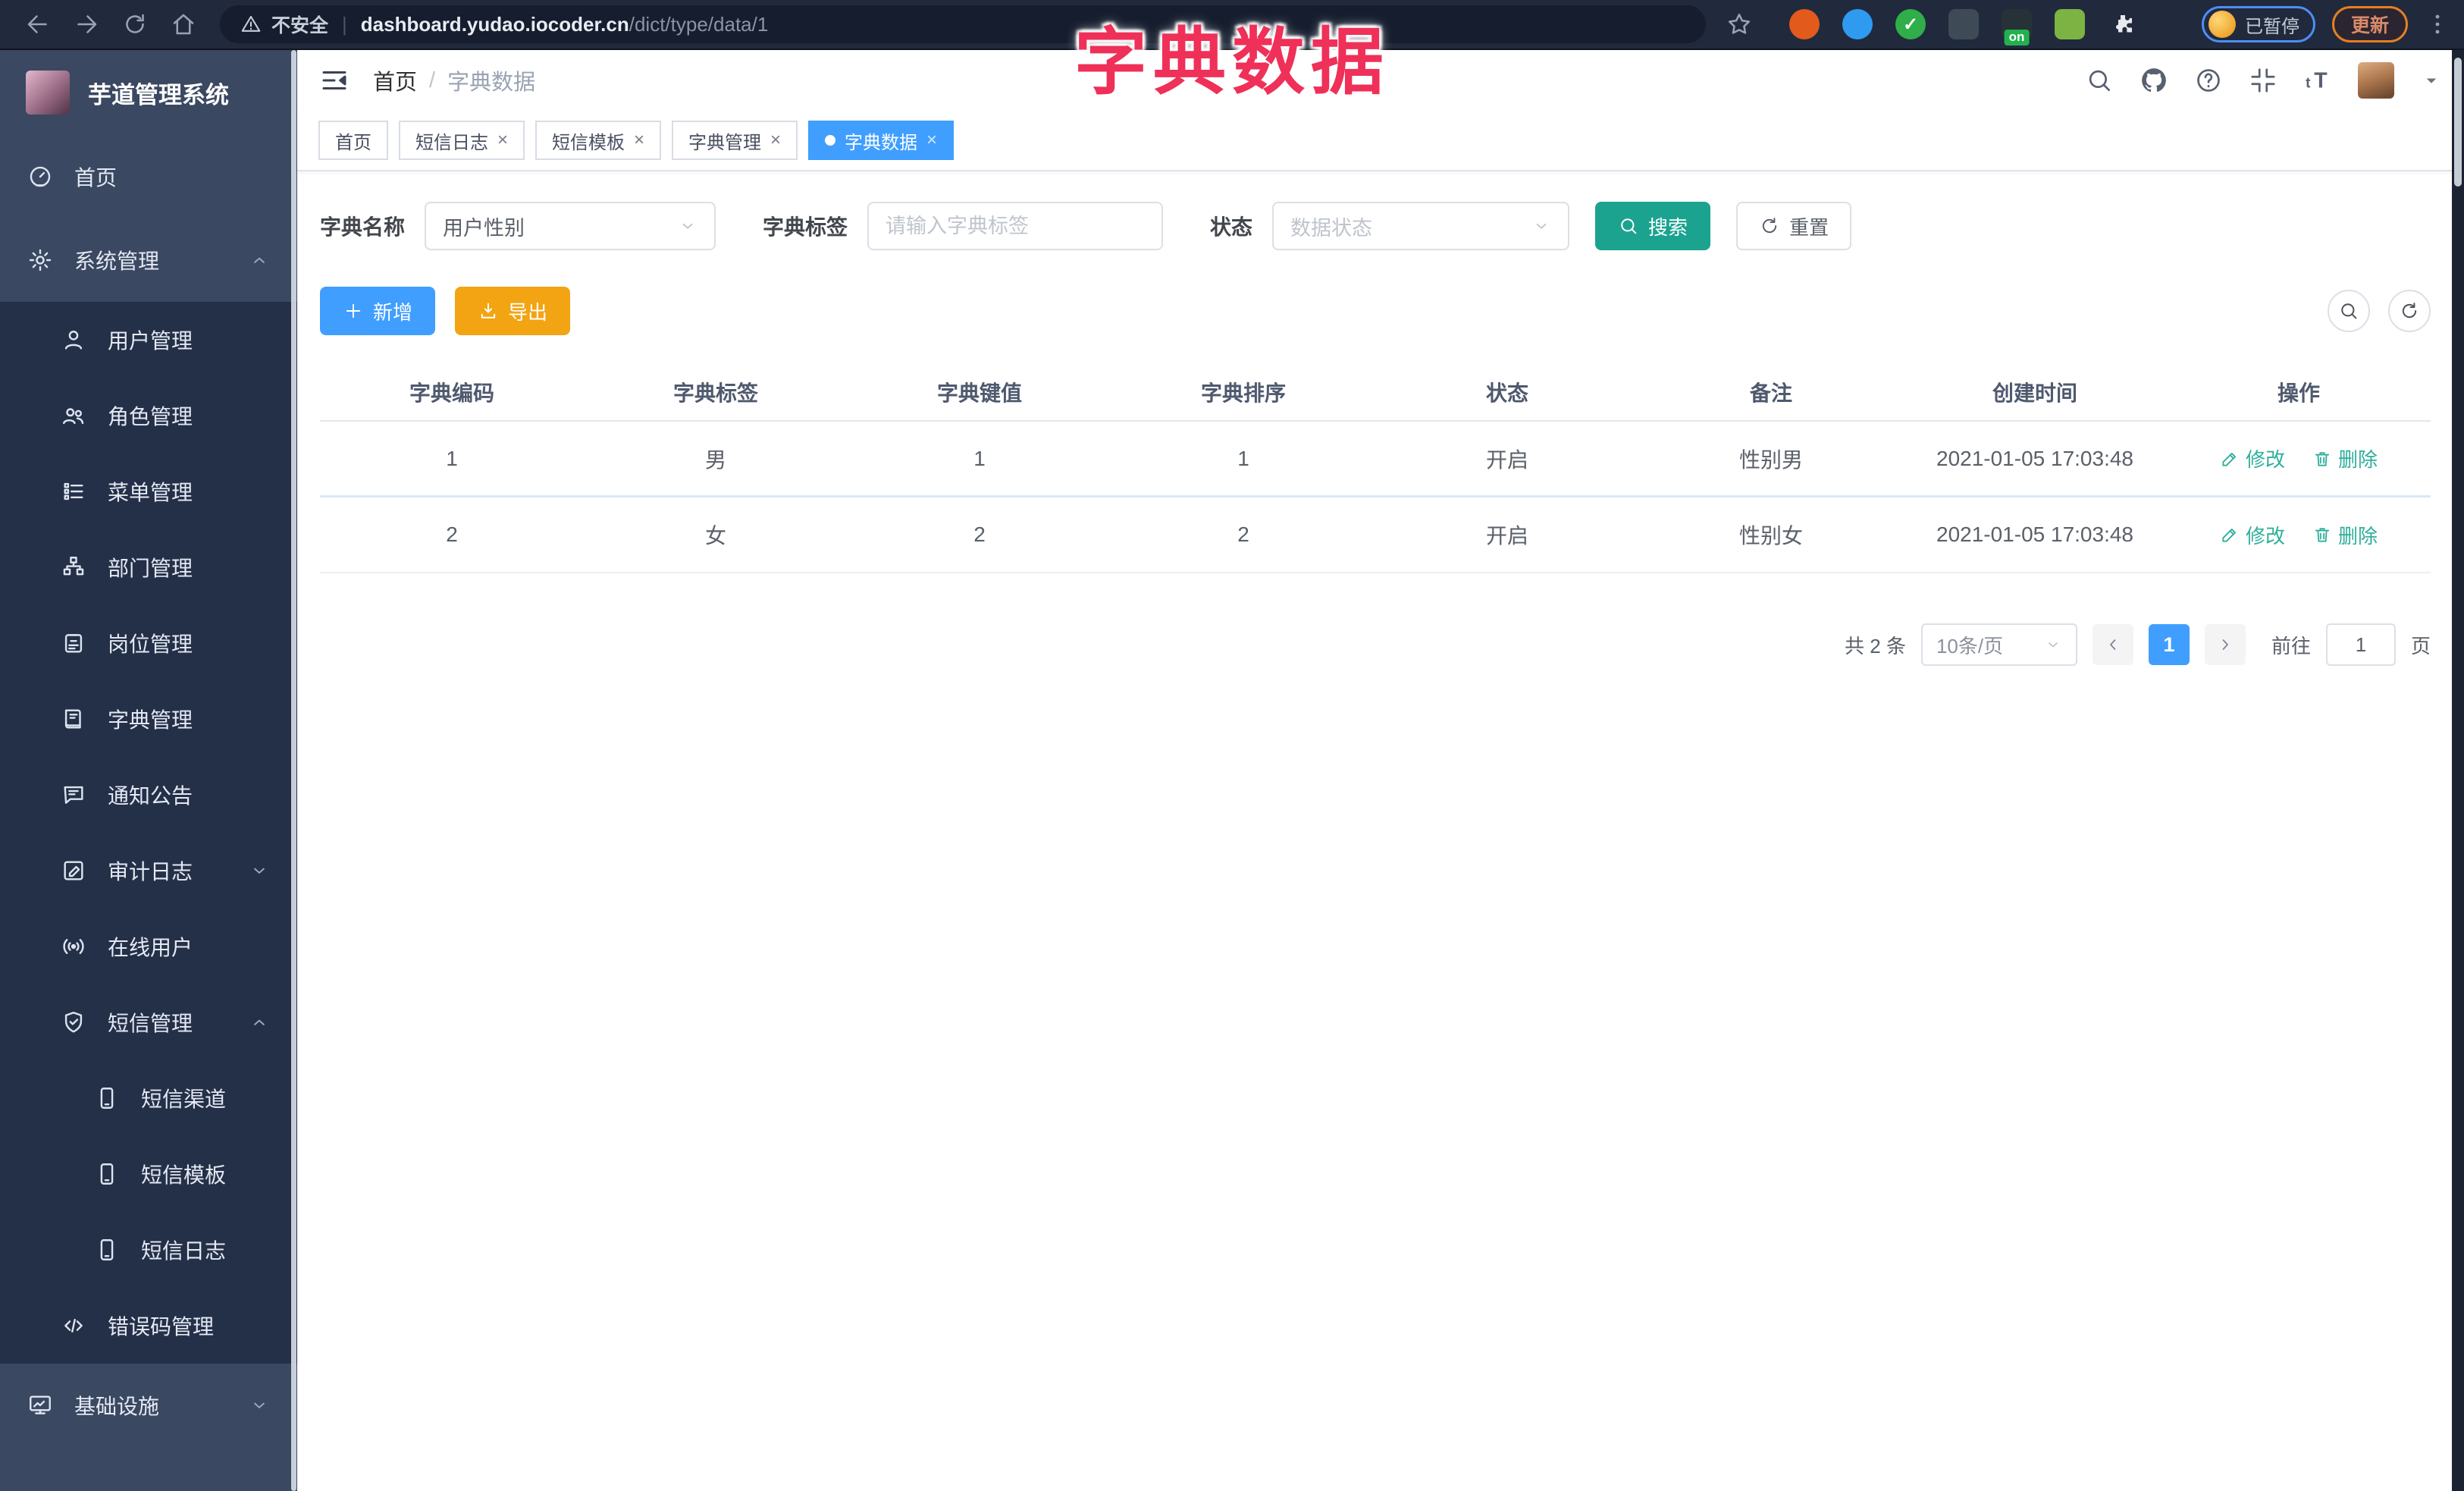  What do you see at coordinates (74, 643) in the screenshot?
I see `badge-icon` at bounding box center [74, 643].